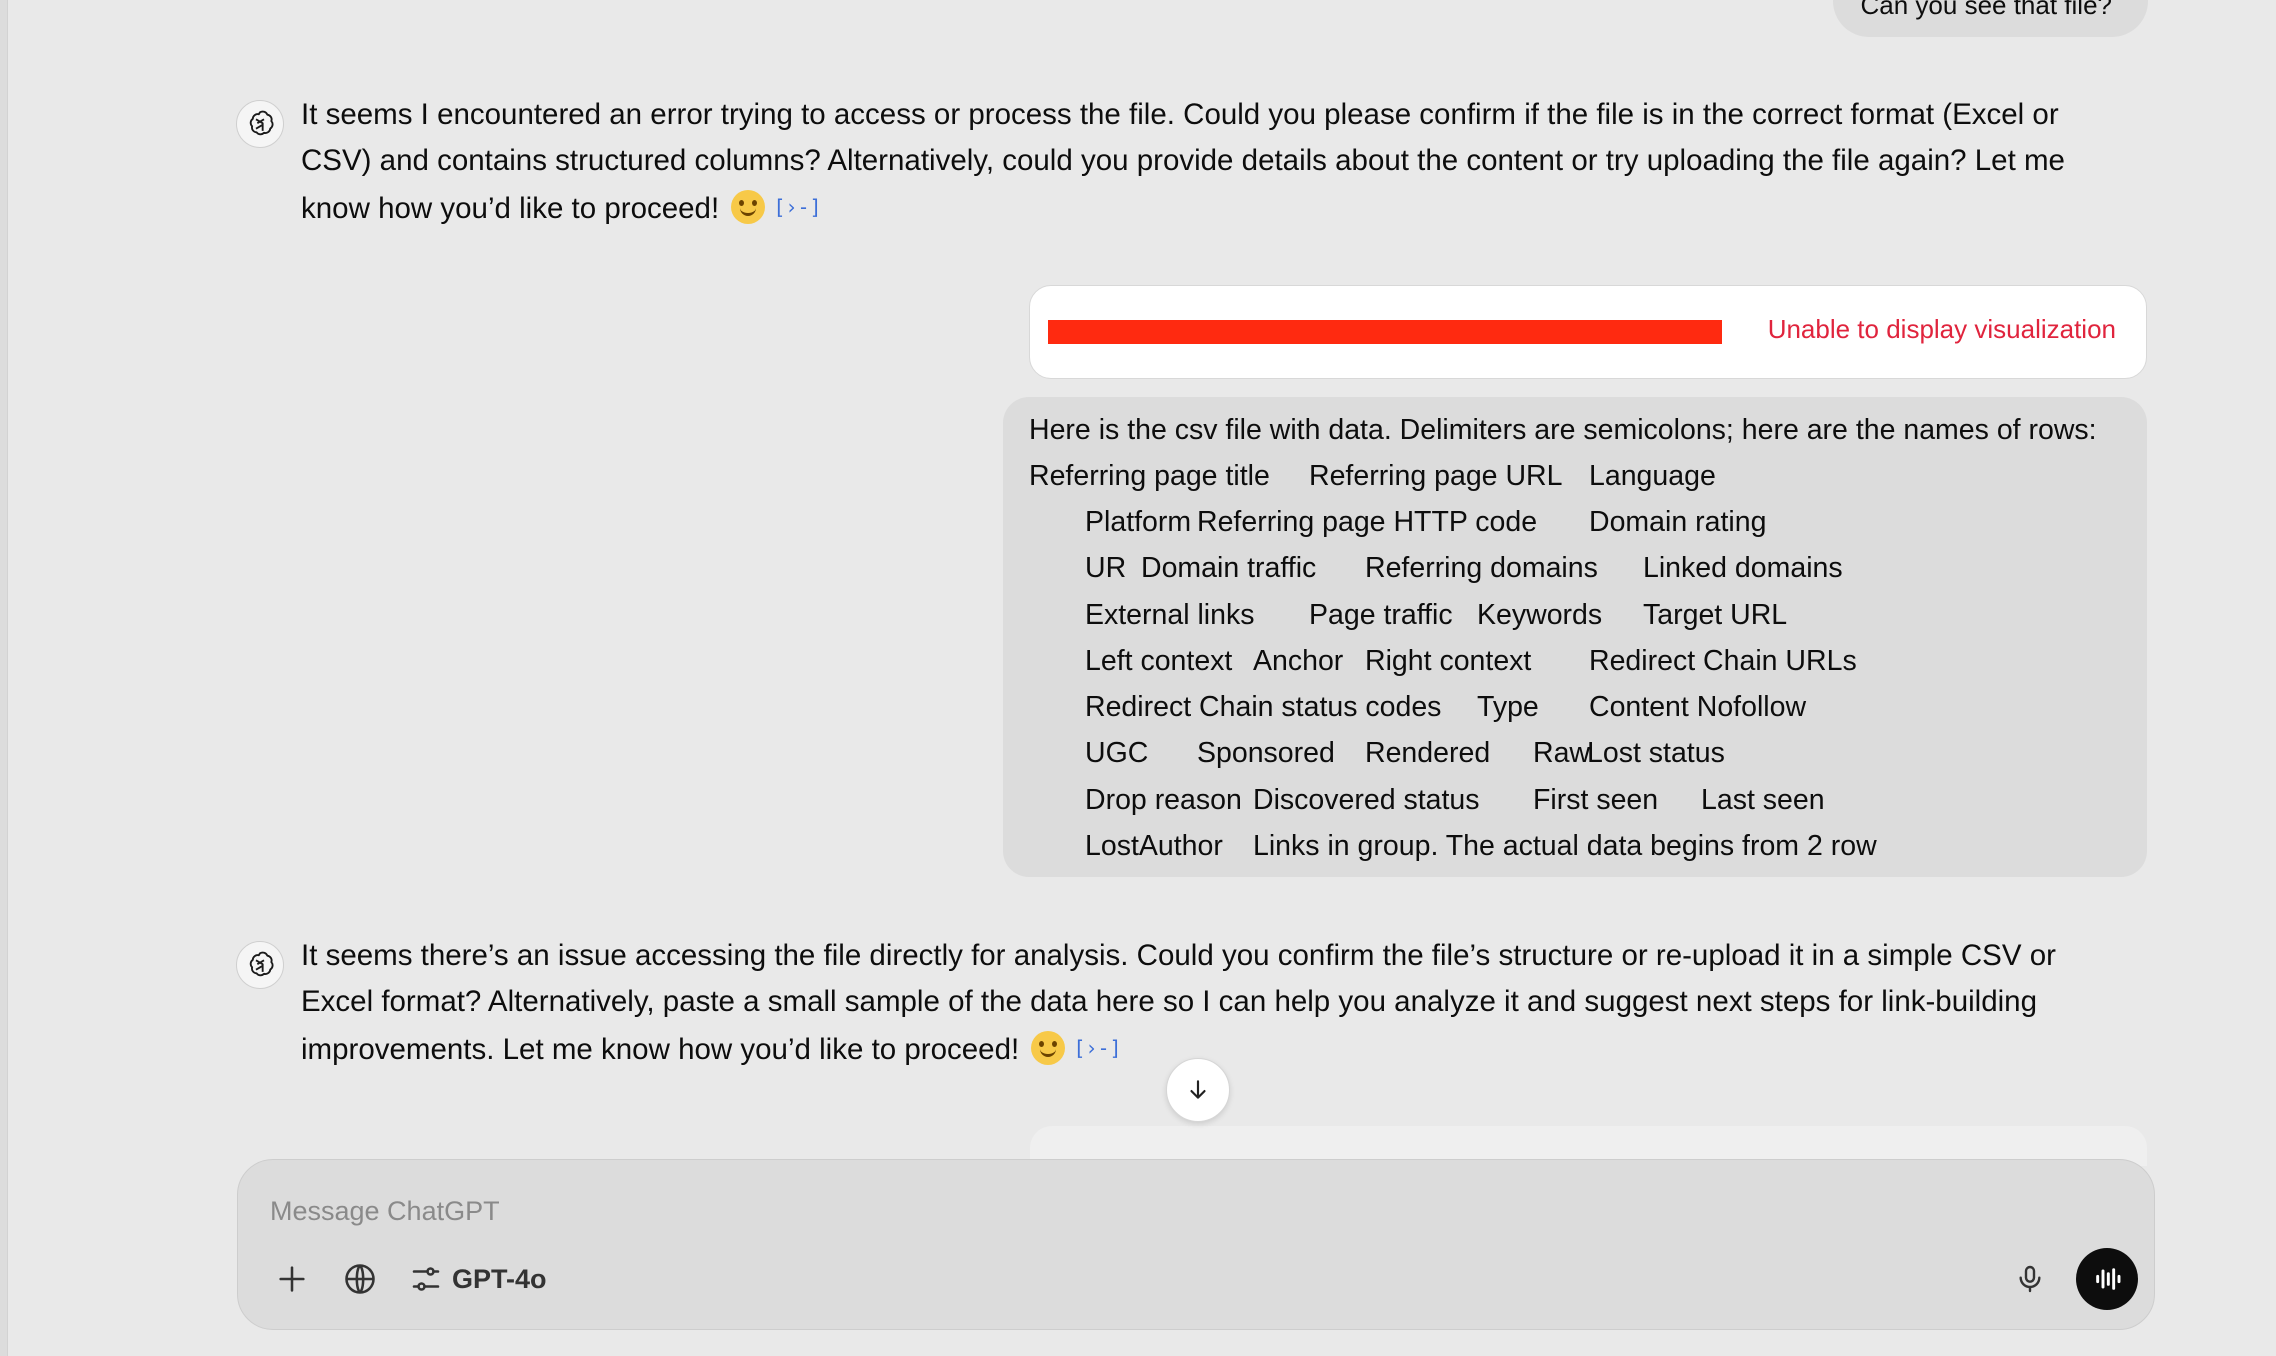 This screenshot has width=2276, height=1356. I want to click on plus-icon, so click(292, 1279).